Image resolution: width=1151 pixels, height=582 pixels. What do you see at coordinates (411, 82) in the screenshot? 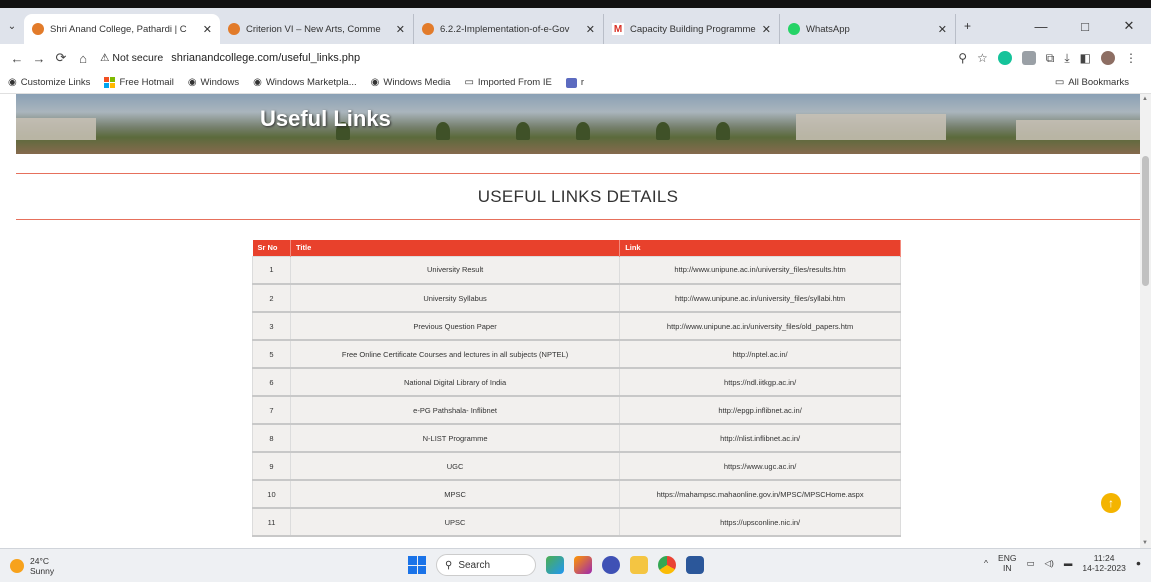
I see `bookmark-windows-media: ◉ Windows Media` at bounding box center [411, 82].